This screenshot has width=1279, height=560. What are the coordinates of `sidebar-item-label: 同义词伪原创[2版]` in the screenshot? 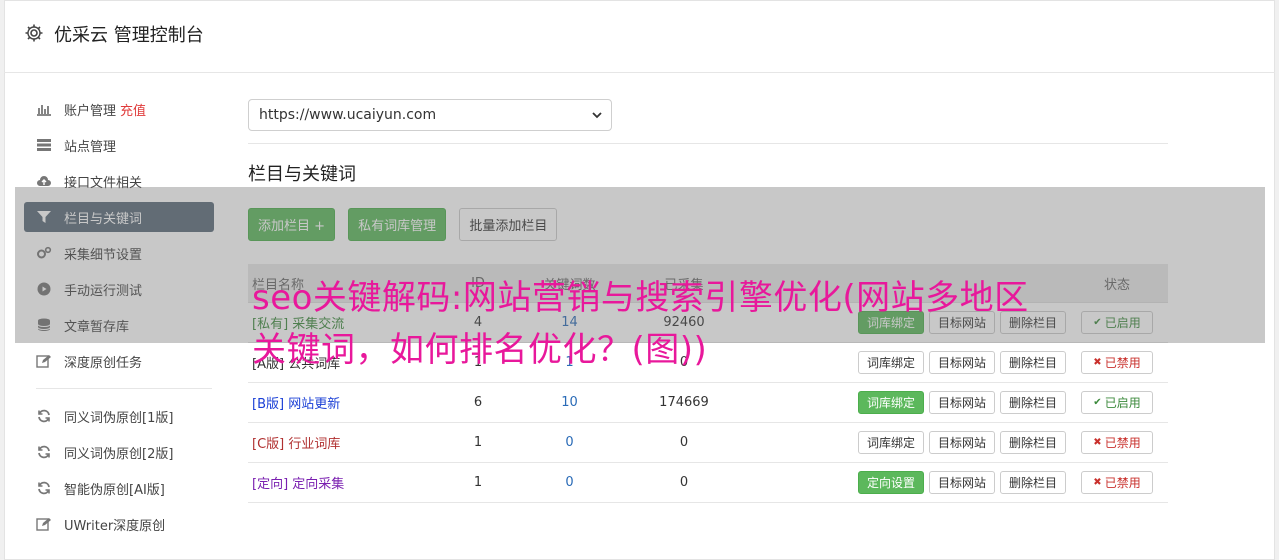 It's located at (119, 454).